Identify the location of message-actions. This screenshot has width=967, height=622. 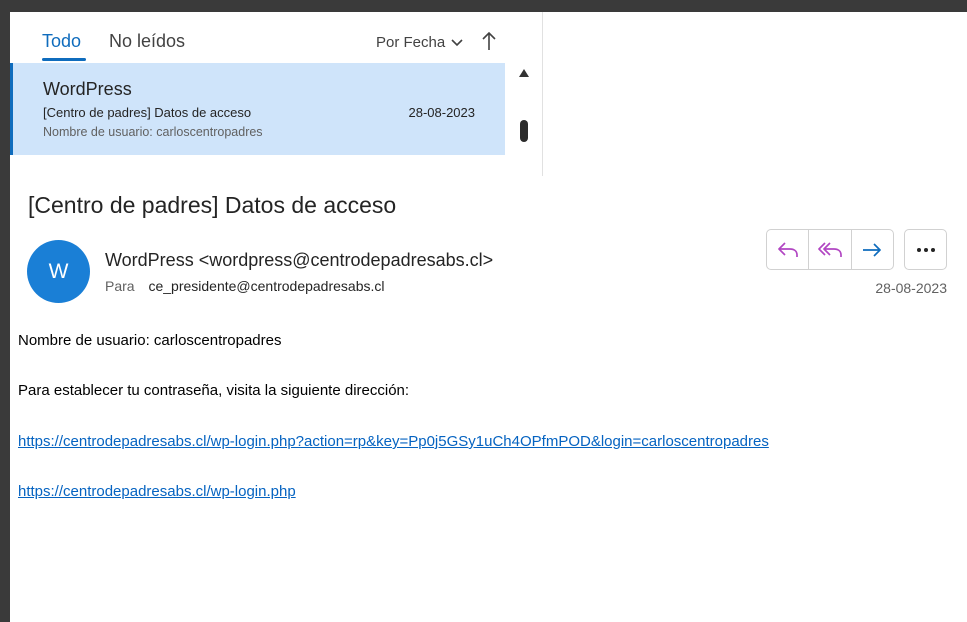
(830, 249).